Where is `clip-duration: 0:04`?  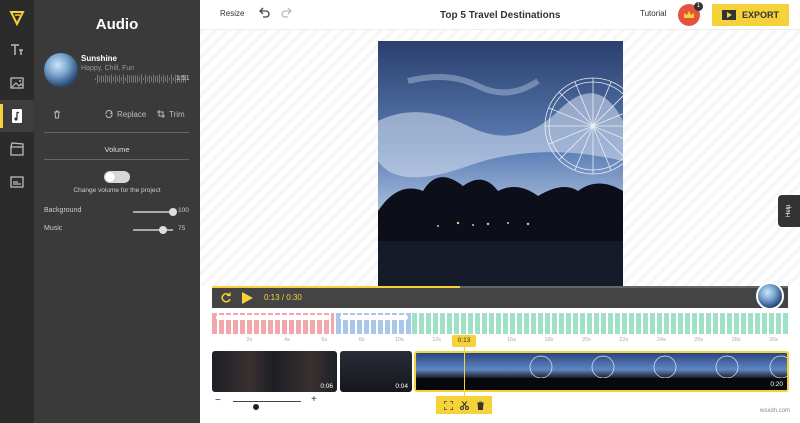 clip-duration: 0:04 is located at coordinates (401, 386).